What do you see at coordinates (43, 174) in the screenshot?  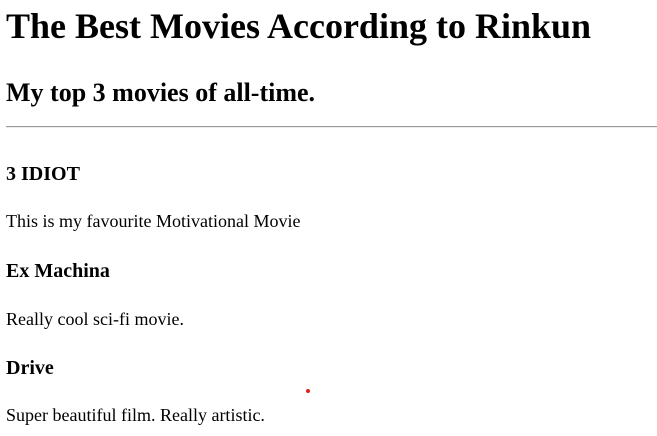 I see `movie-title-1: 3 IDIOT` at bounding box center [43, 174].